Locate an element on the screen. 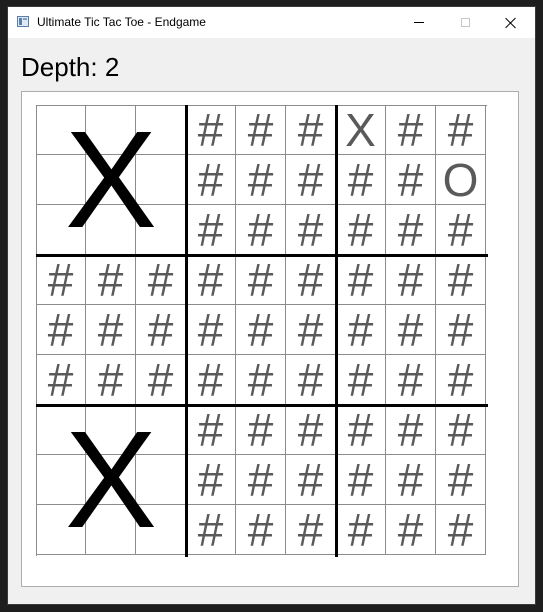 The image size is (543, 612). subboard: X # # # # O # # # is located at coordinates (411, 180).